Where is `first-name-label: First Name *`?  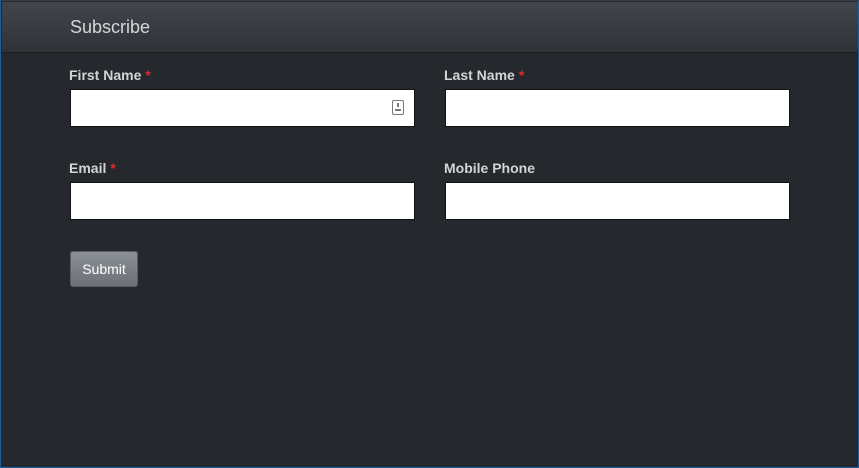
first-name-label: First Name * is located at coordinates (110, 75).